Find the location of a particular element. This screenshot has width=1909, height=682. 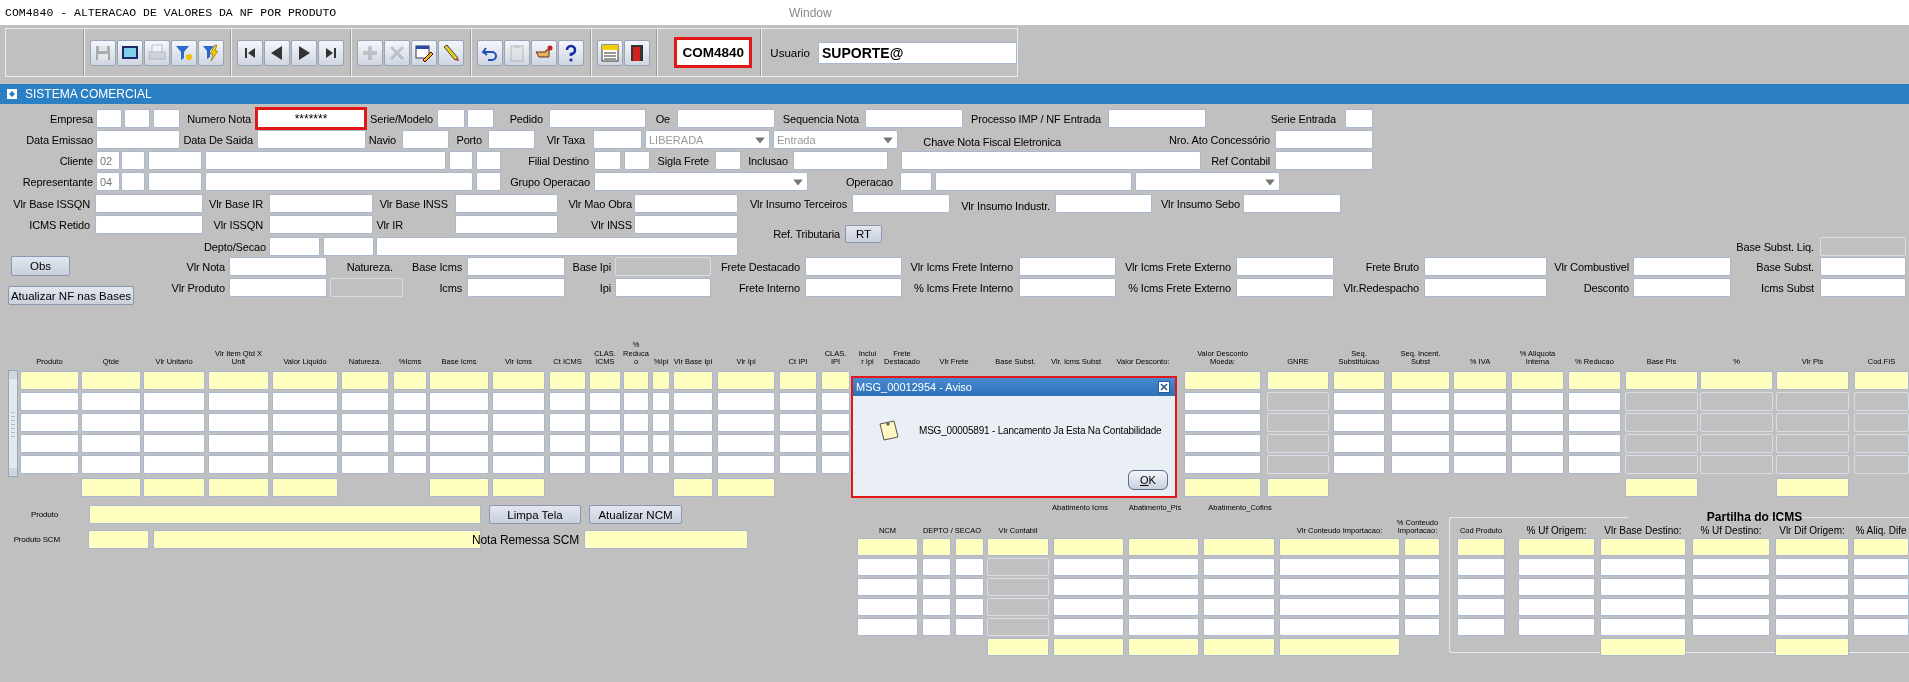

column-header: Vlr Dif Origem: is located at coordinates (1812, 530).